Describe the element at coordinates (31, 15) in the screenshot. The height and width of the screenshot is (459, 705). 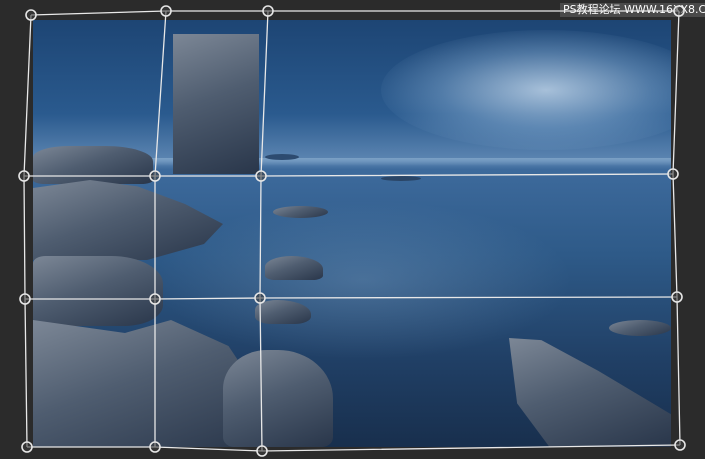
I see `warp-handle-top-left` at that location.